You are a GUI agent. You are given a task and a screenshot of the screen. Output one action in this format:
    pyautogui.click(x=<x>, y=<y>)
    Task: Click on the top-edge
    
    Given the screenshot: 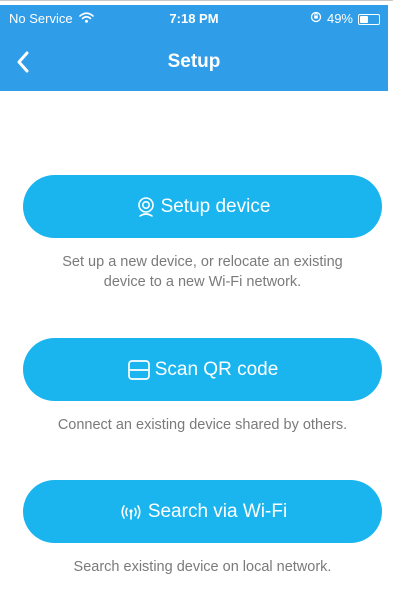 What is the action you would take?
    pyautogui.click(x=196, y=0)
    